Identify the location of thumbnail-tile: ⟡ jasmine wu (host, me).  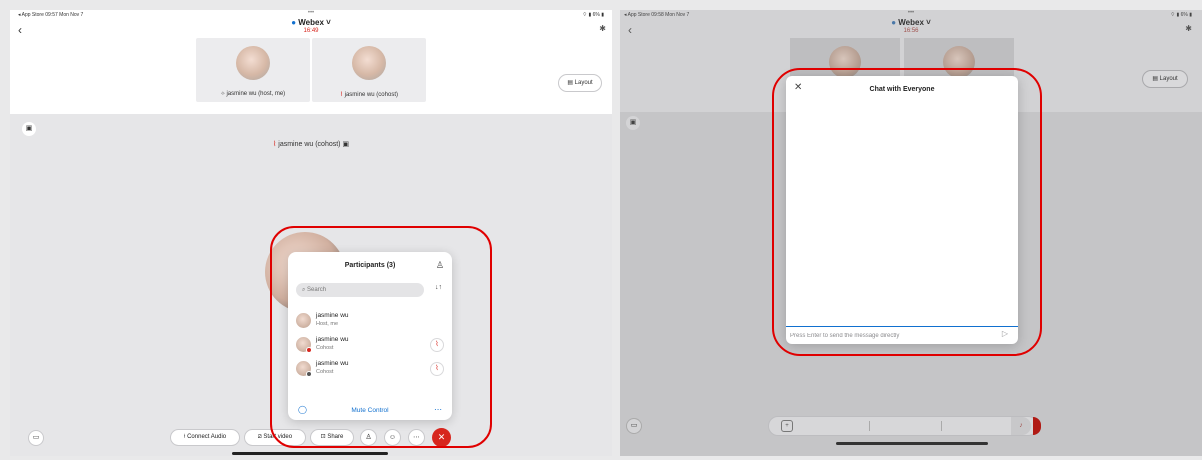
(253, 70).